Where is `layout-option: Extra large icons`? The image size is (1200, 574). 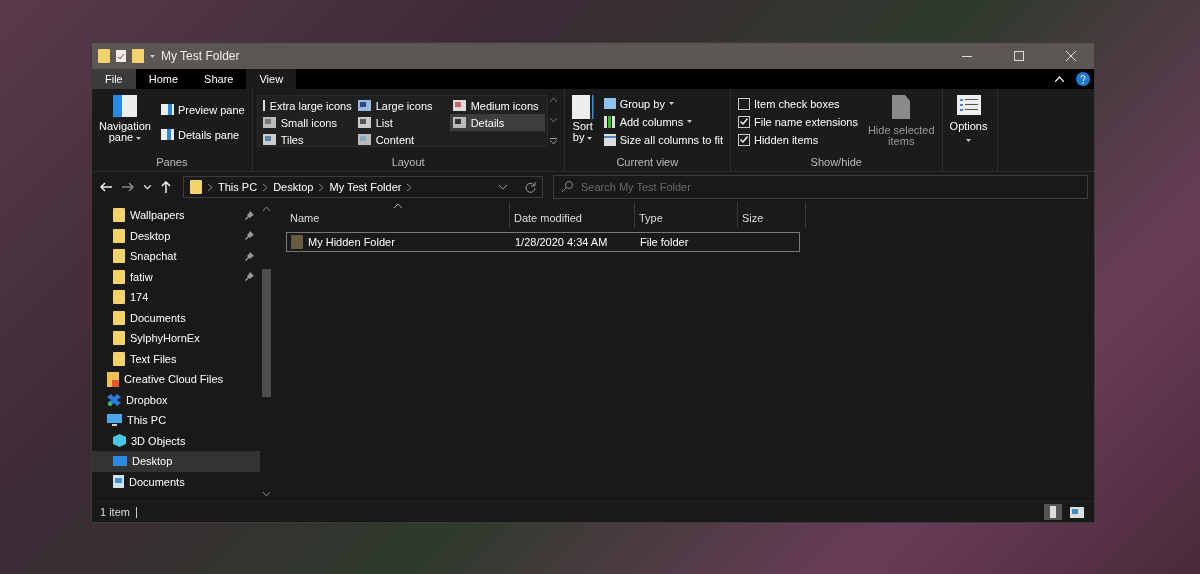 layout-option: Extra large icons is located at coordinates (307, 105).